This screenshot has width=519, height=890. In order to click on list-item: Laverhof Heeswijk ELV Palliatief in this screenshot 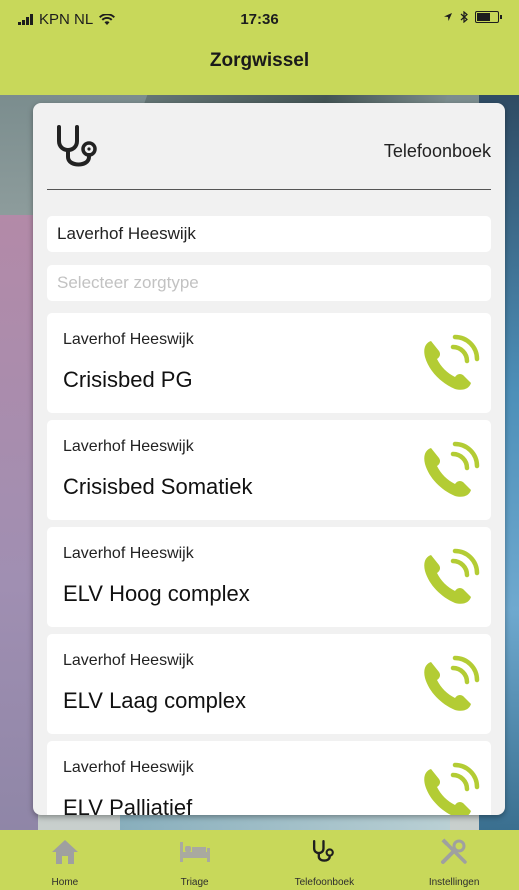, I will do `click(269, 778)`.